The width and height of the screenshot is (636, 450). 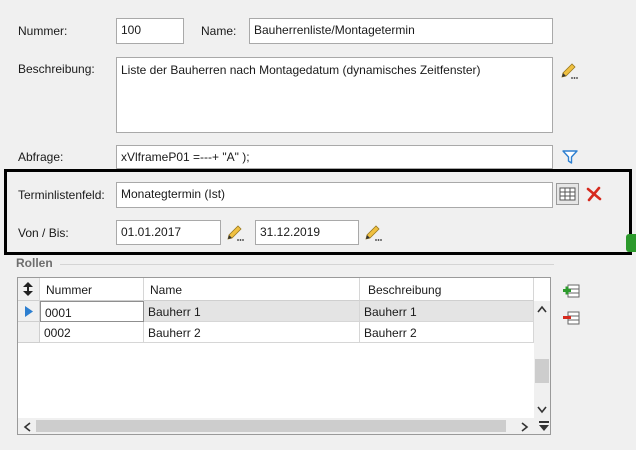 I want to click on vertical-scrollbar, so click(x=542, y=367).